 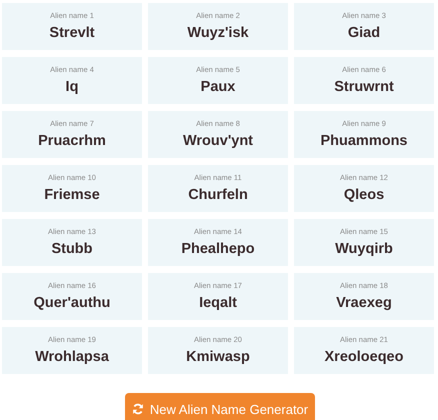 I want to click on alien-name: Strevlt, so click(x=72, y=33).